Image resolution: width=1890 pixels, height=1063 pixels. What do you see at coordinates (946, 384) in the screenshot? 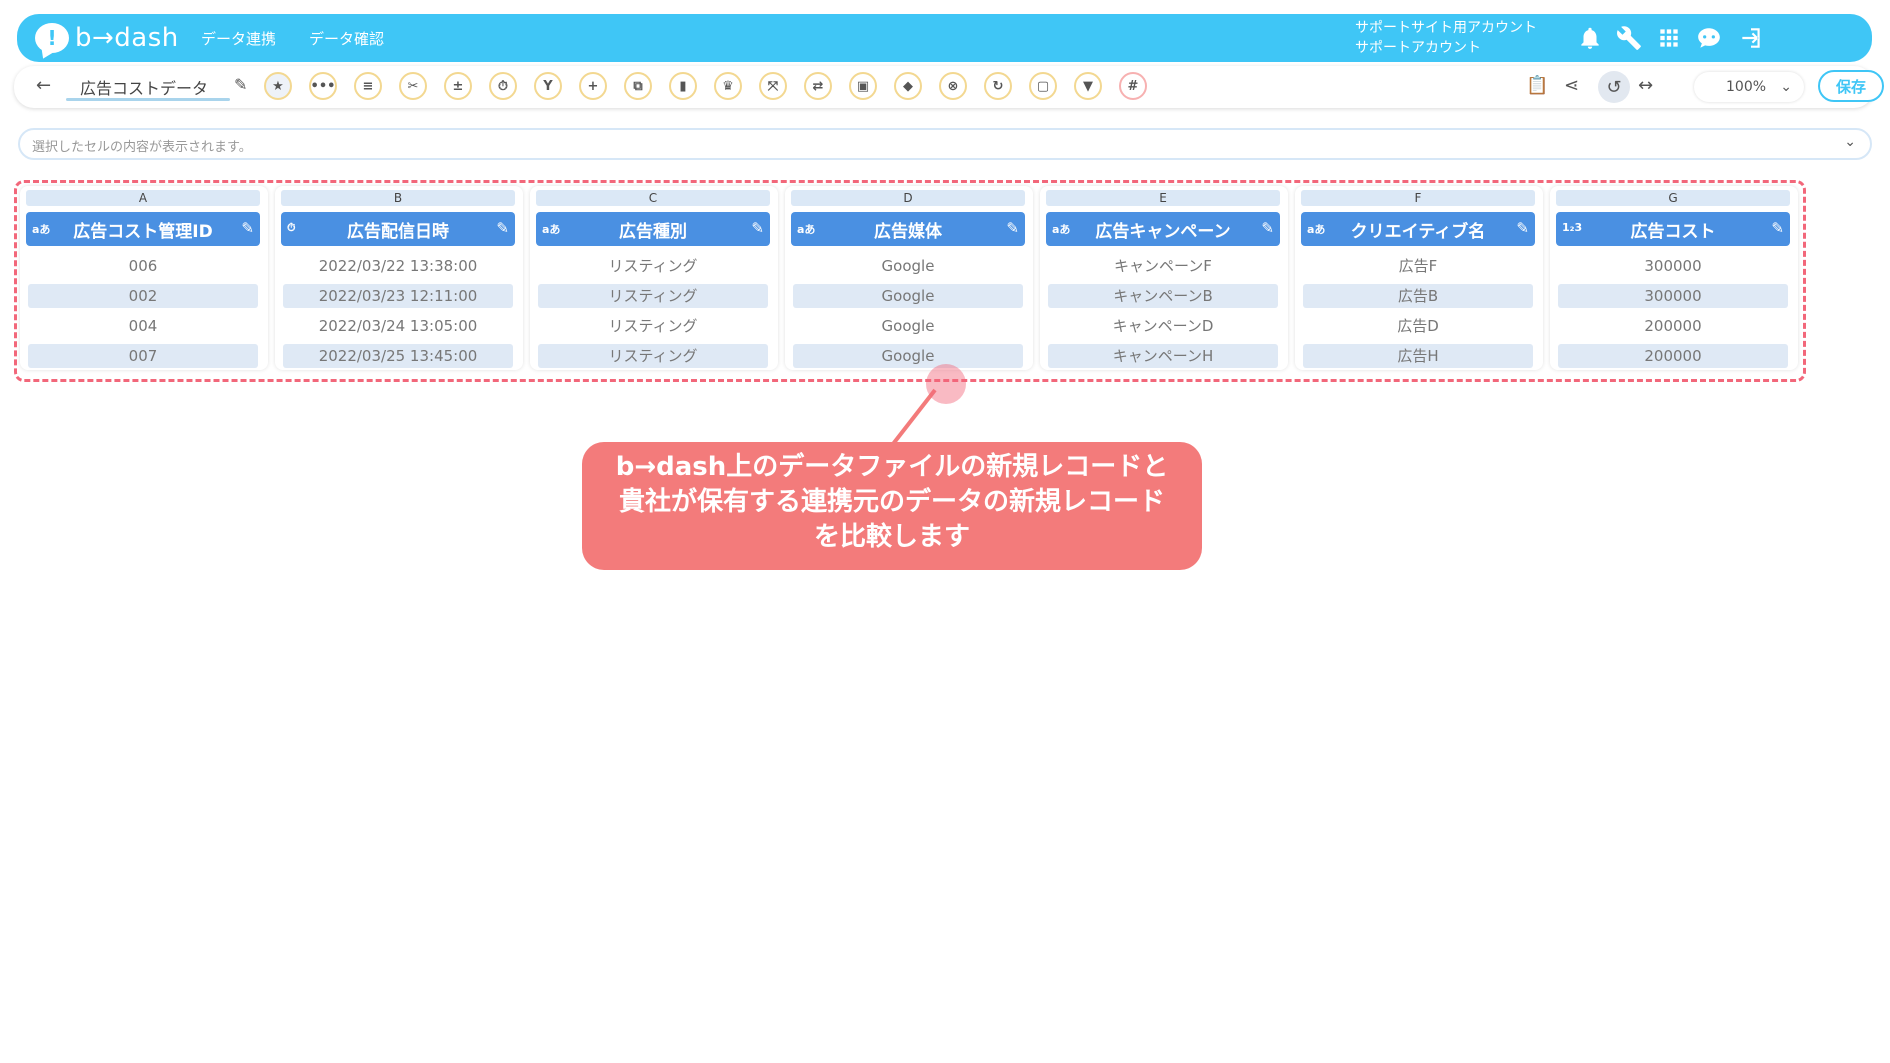
I see `highlight-dot` at bounding box center [946, 384].